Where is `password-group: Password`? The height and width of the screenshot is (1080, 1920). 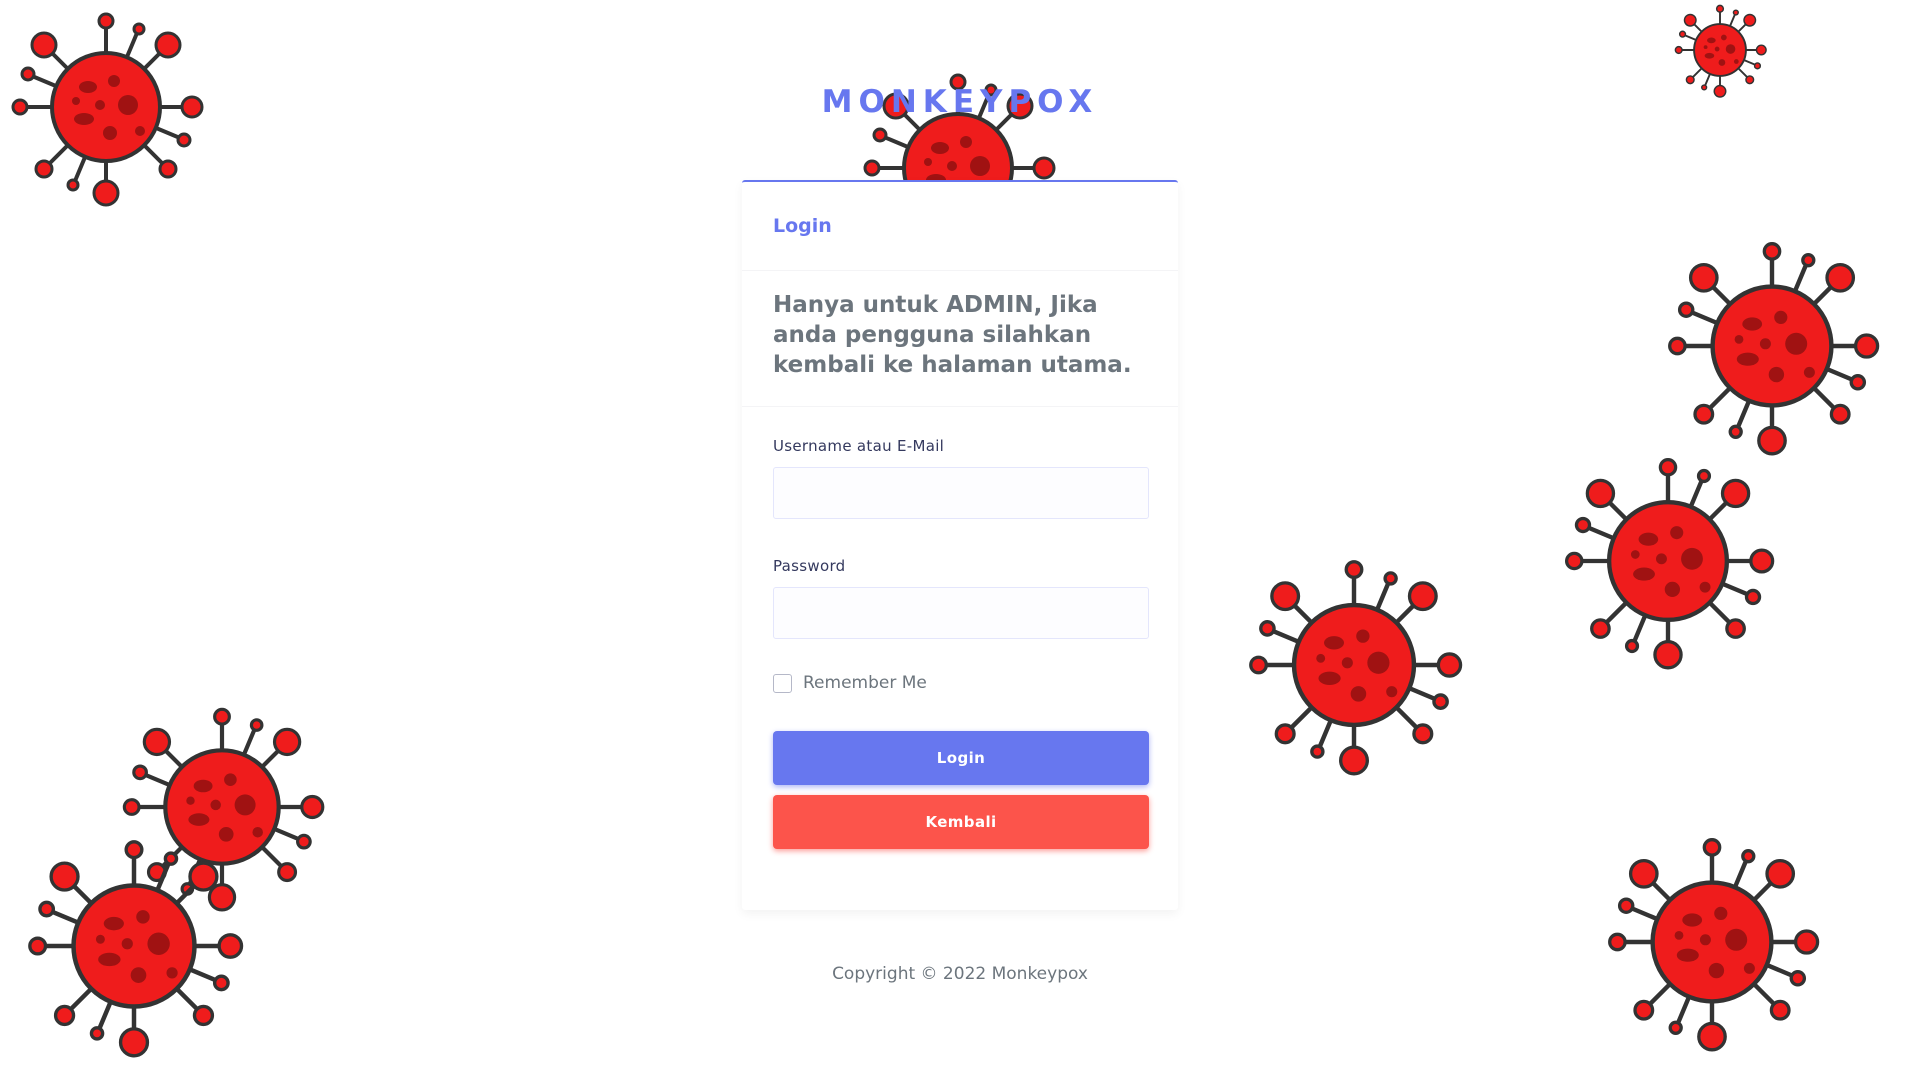
password-group: Password is located at coordinates (961, 598).